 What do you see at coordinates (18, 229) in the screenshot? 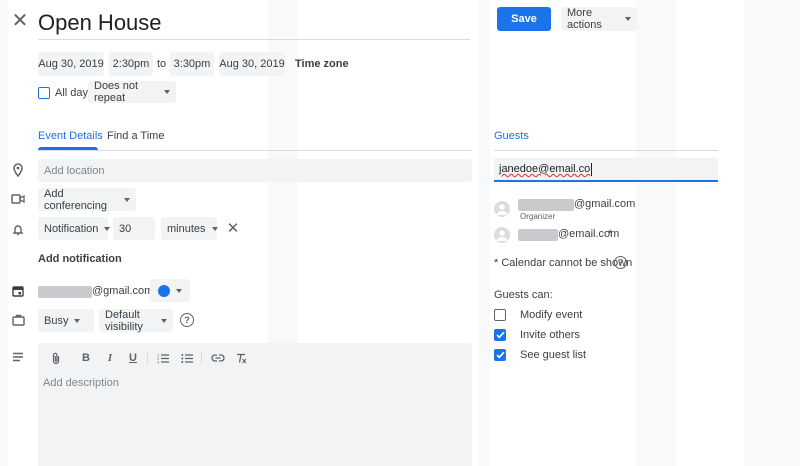
I see `bell-icon` at bounding box center [18, 229].